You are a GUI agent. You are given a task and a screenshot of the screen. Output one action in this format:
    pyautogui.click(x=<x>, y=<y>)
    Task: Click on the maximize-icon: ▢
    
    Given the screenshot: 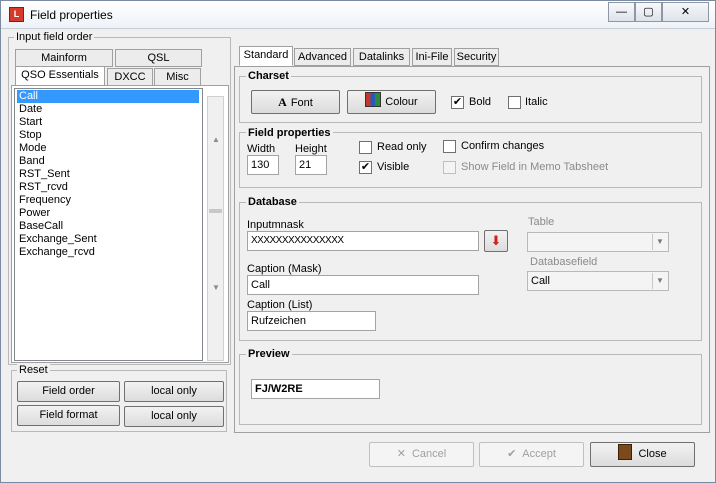 What is the action you would take?
    pyautogui.click(x=648, y=12)
    